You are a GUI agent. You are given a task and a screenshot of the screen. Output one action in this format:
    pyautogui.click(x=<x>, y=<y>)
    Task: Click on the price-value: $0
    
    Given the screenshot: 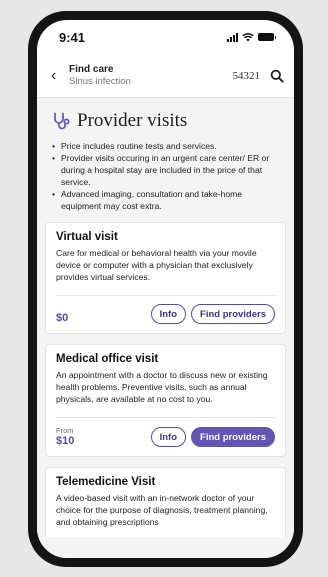 What is the action you would take?
    pyautogui.click(x=62, y=318)
    